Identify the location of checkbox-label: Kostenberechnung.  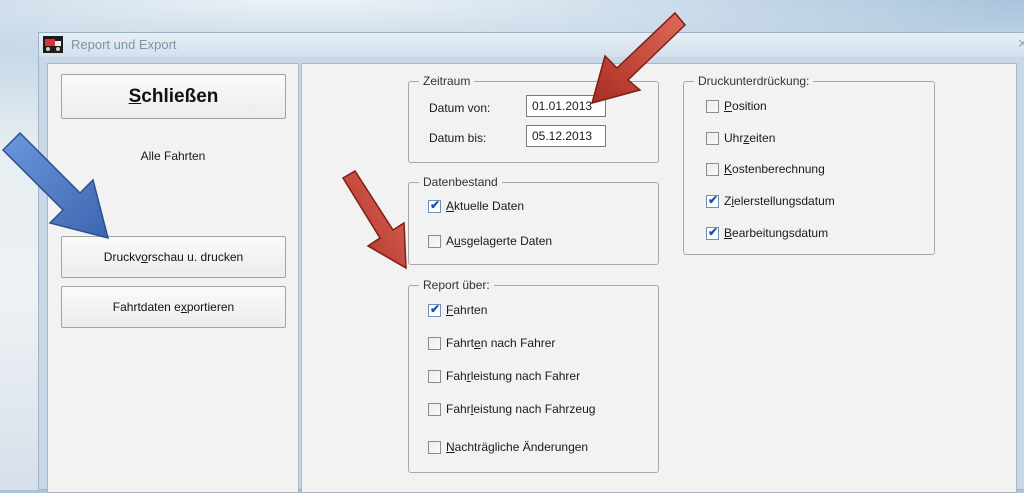
(774, 169).